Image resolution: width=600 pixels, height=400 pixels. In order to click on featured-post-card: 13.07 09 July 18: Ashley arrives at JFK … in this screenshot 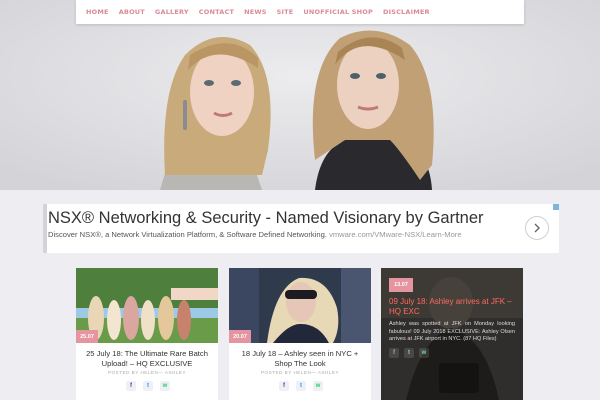, I will do `click(452, 334)`.